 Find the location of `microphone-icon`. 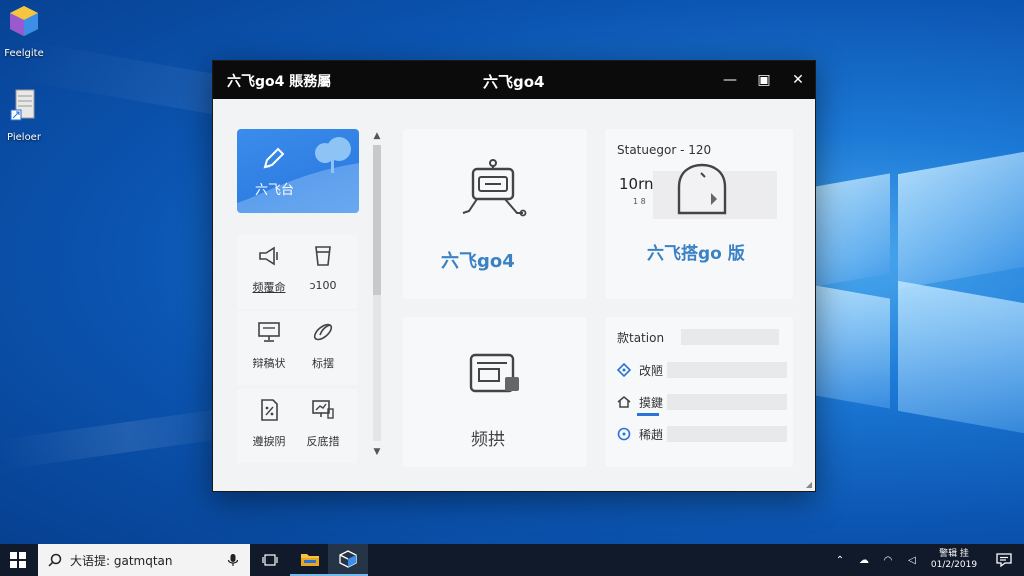

microphone-icon is located at coordinates (233, 560).